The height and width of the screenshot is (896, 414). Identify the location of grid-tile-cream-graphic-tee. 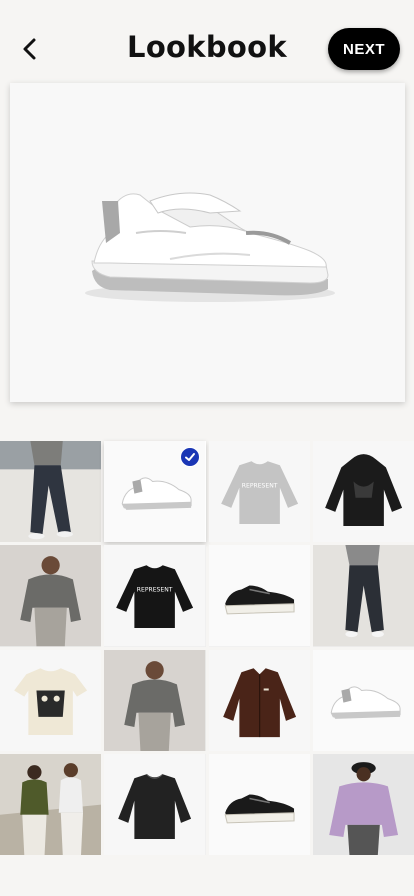
(51, 700).